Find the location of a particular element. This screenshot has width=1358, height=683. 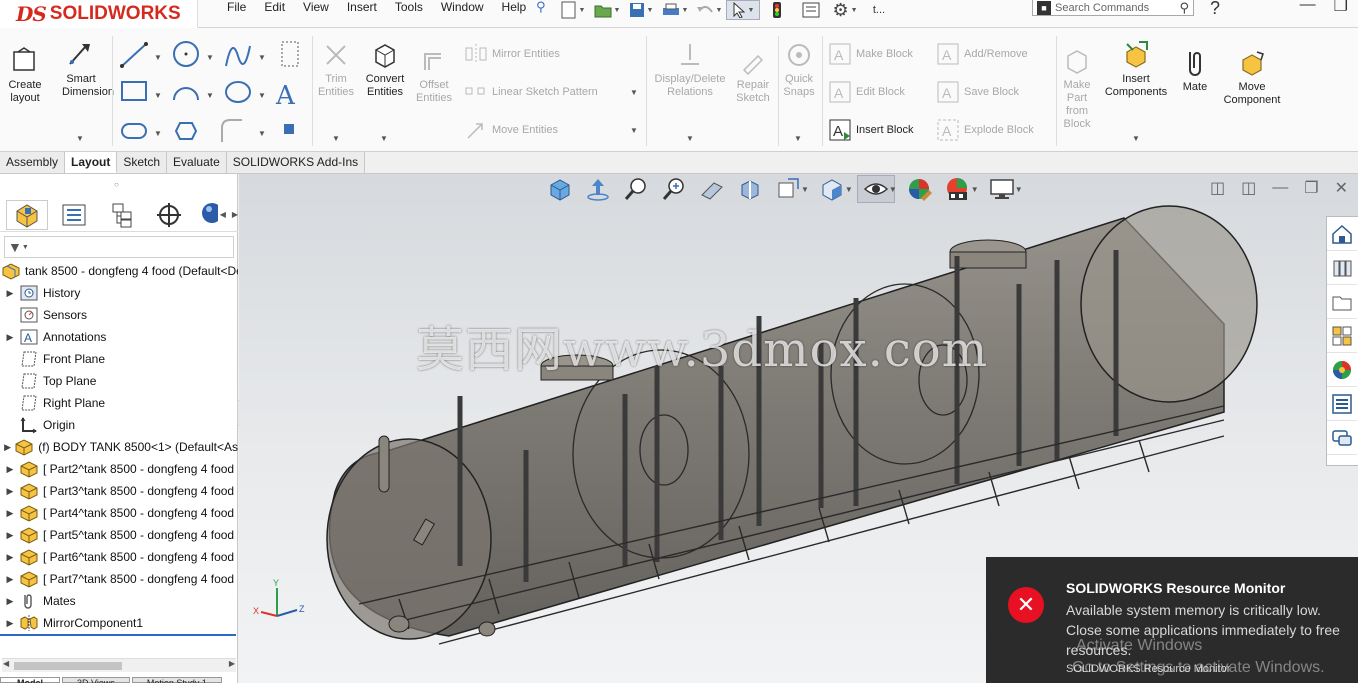

convert-dropdown: ▼ is located at coordinates (384, 138).